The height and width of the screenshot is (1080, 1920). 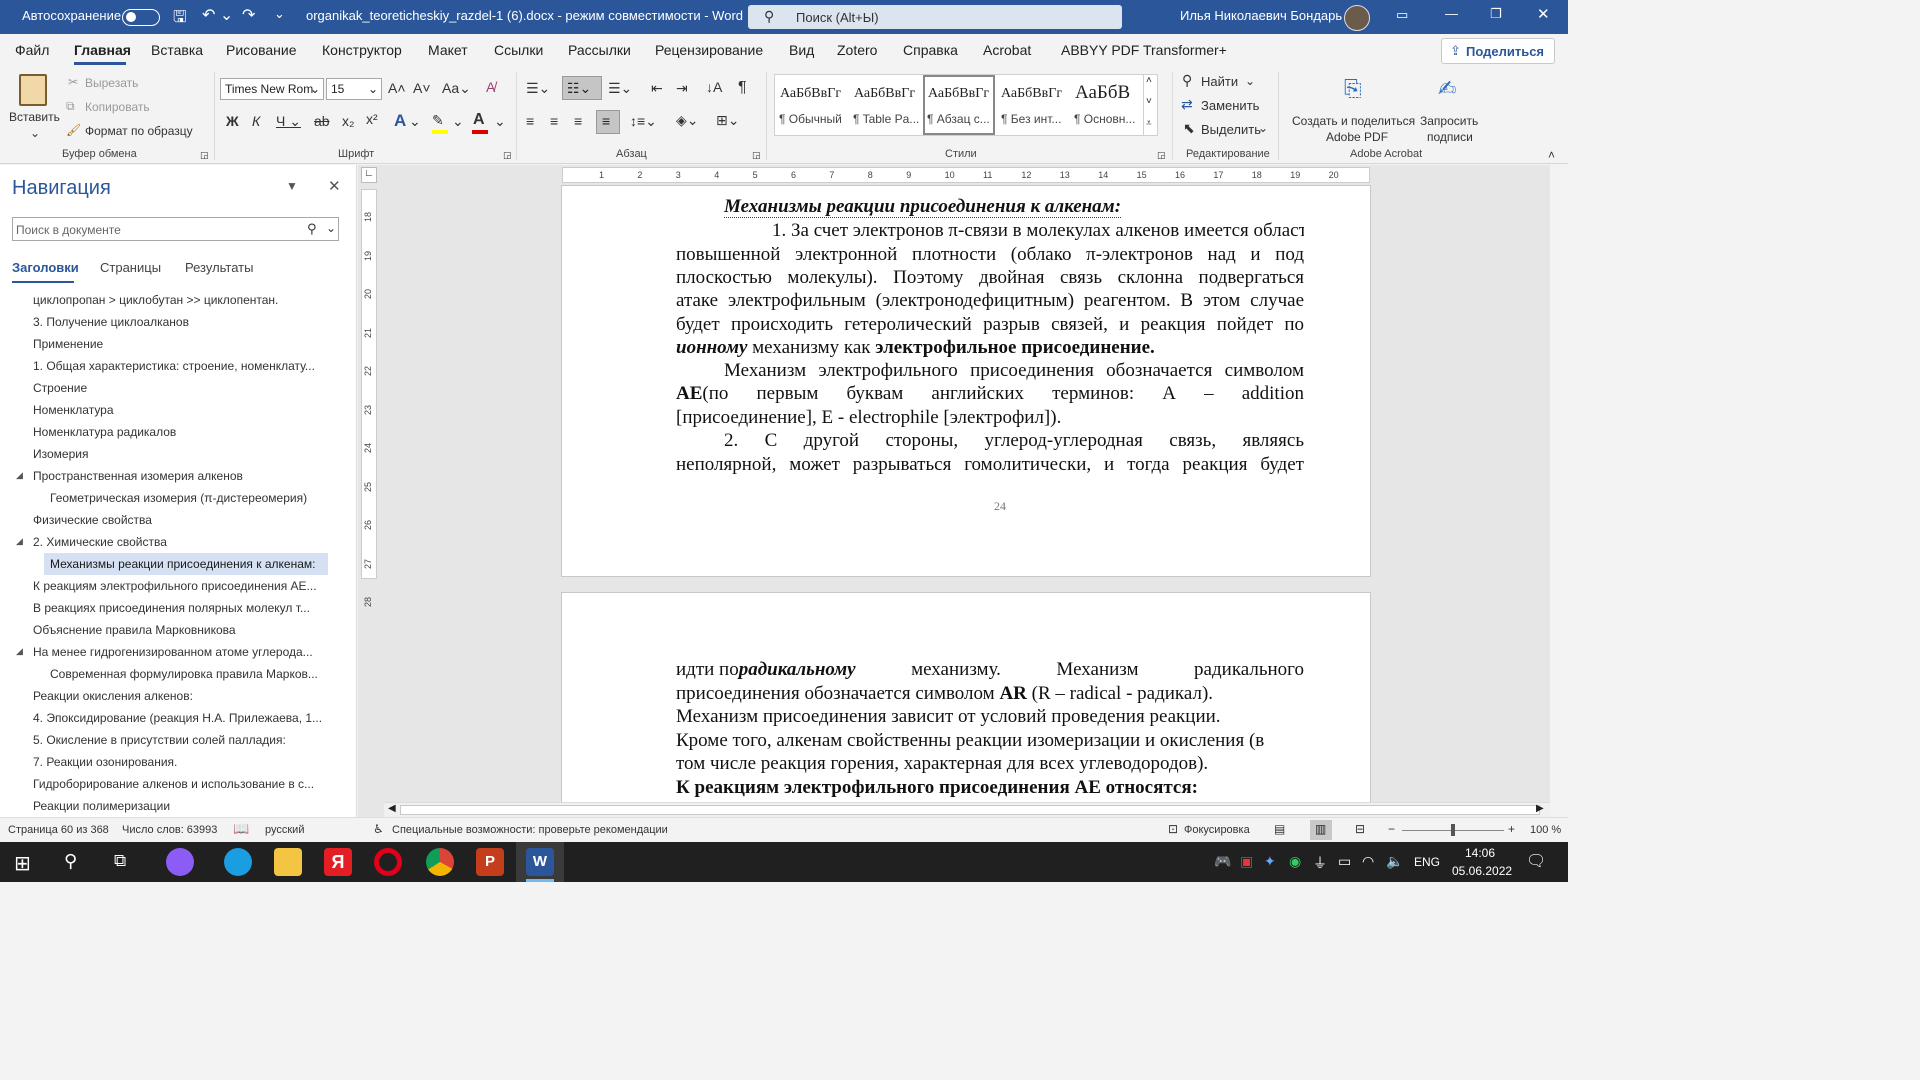 What do you see at coordinates (111, 83) in the screenshot?
I see `cut-button: Вырезать` at bounding box center [111, 83].